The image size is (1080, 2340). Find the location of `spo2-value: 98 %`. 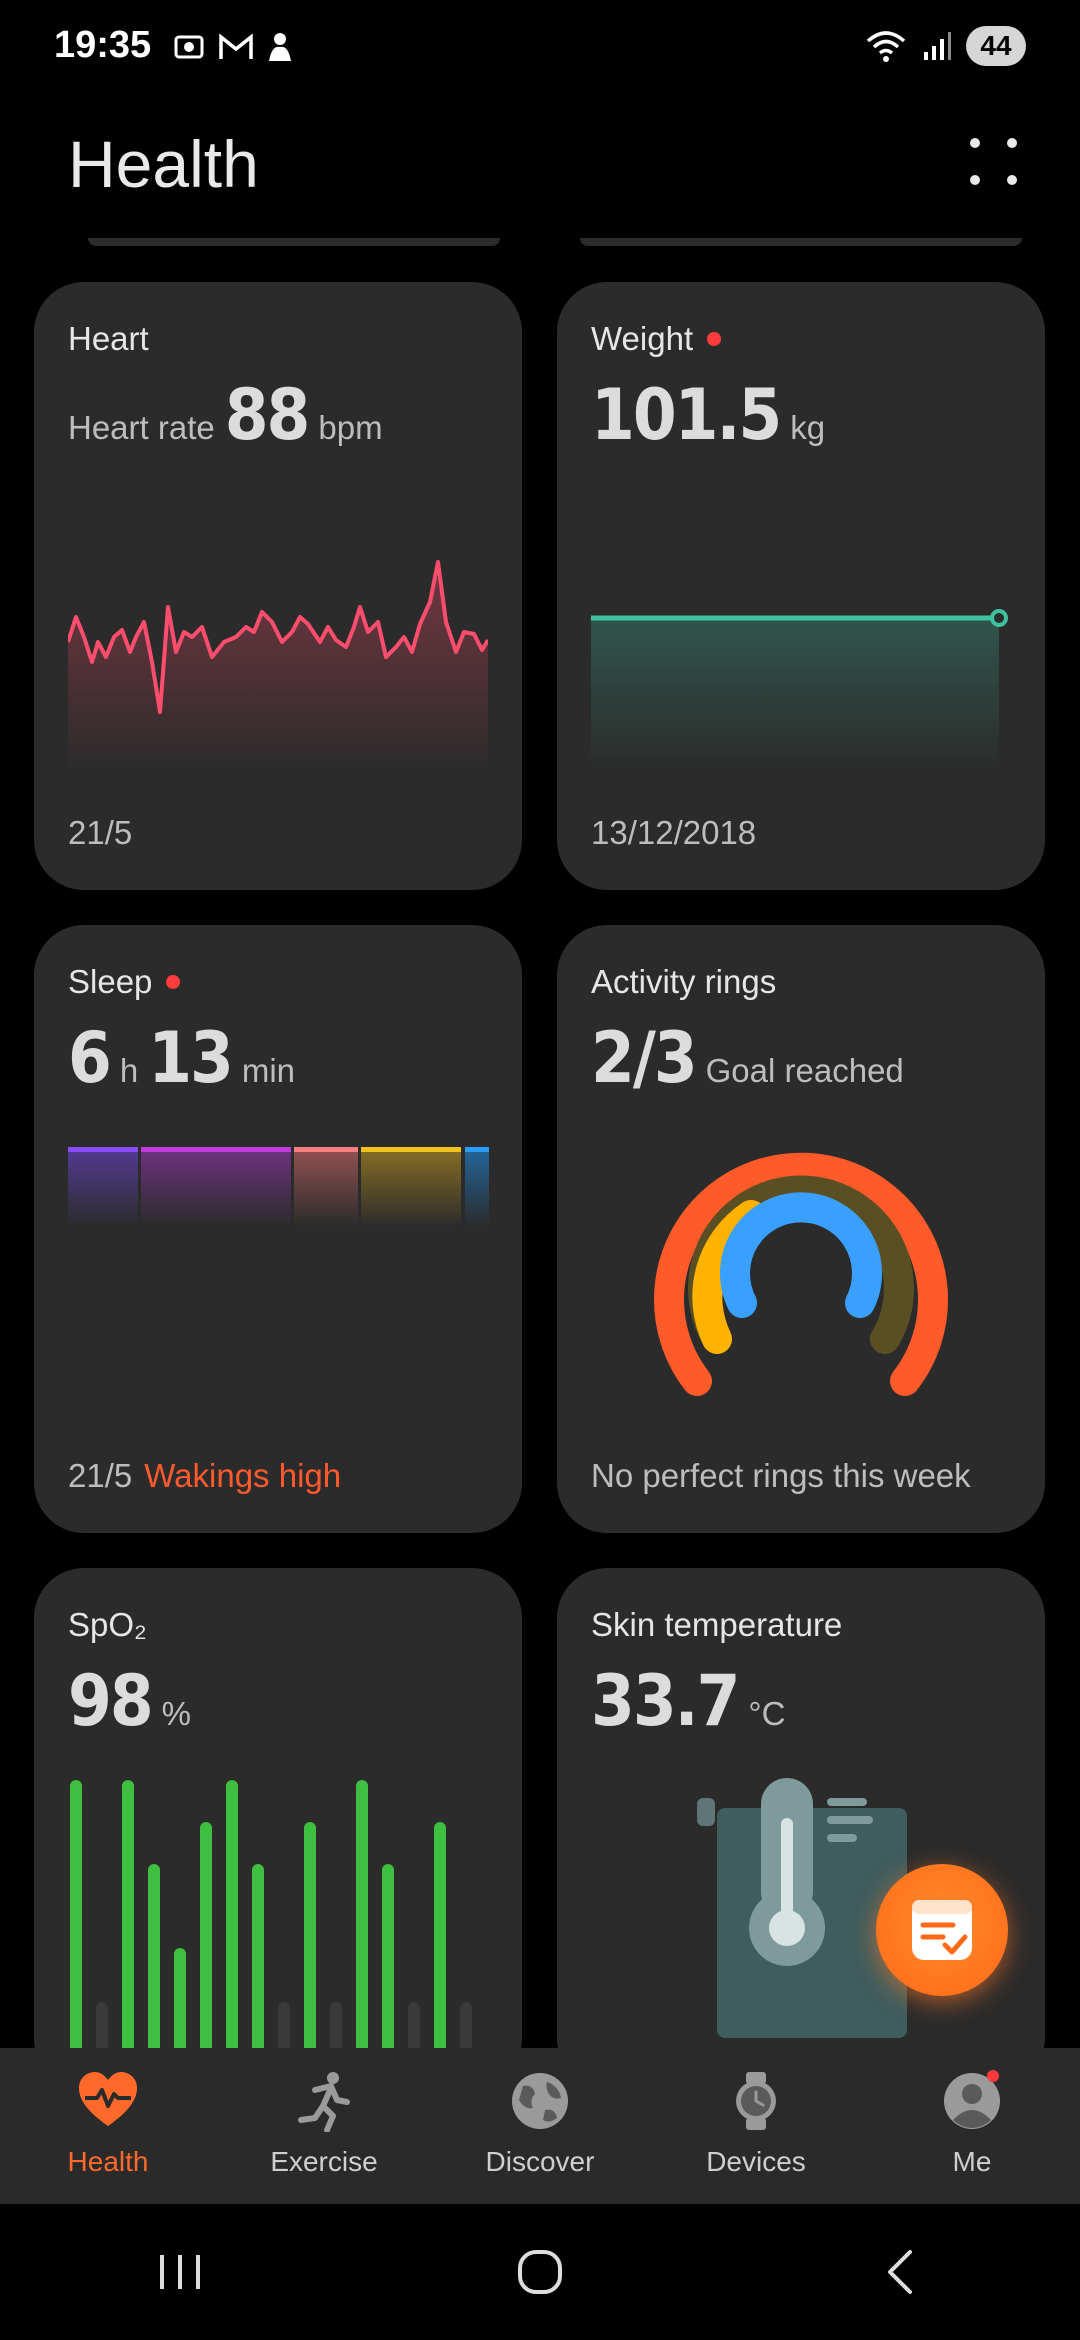

spo2-value: 98 % is located at coordinates (129, 1701).